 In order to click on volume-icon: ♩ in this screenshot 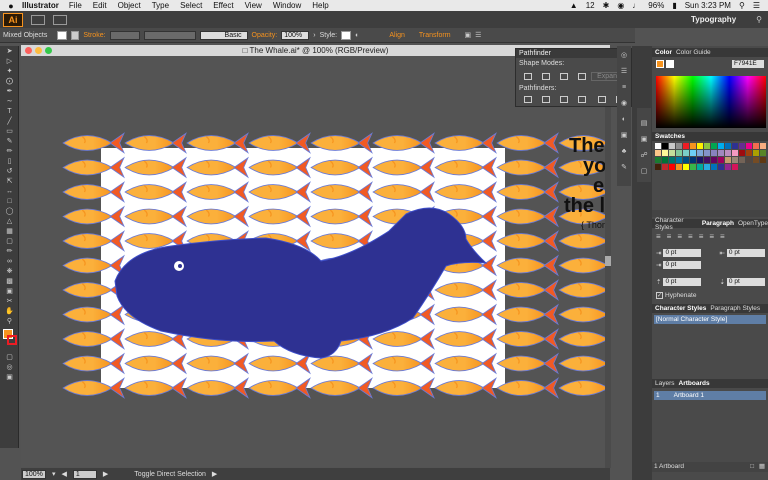, I will do `click(636, 5)`.